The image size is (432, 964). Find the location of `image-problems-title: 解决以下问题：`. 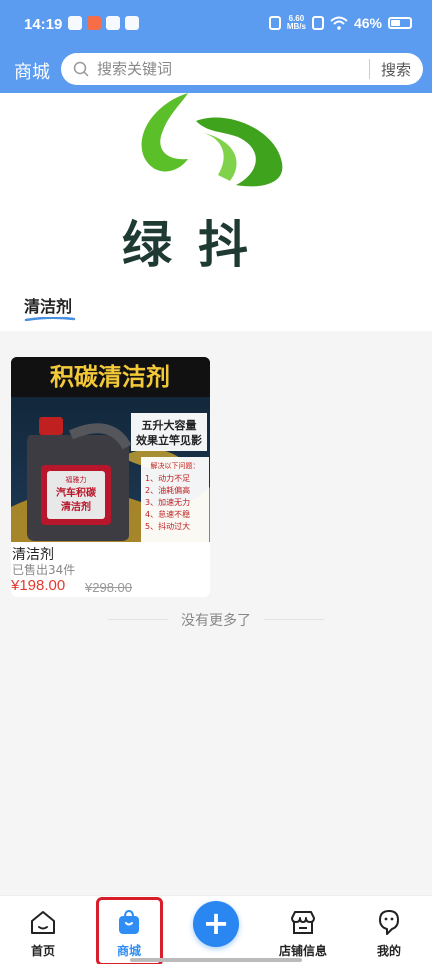

image-problems-title: 解决以下问题： is located at coordinates (175, 465).